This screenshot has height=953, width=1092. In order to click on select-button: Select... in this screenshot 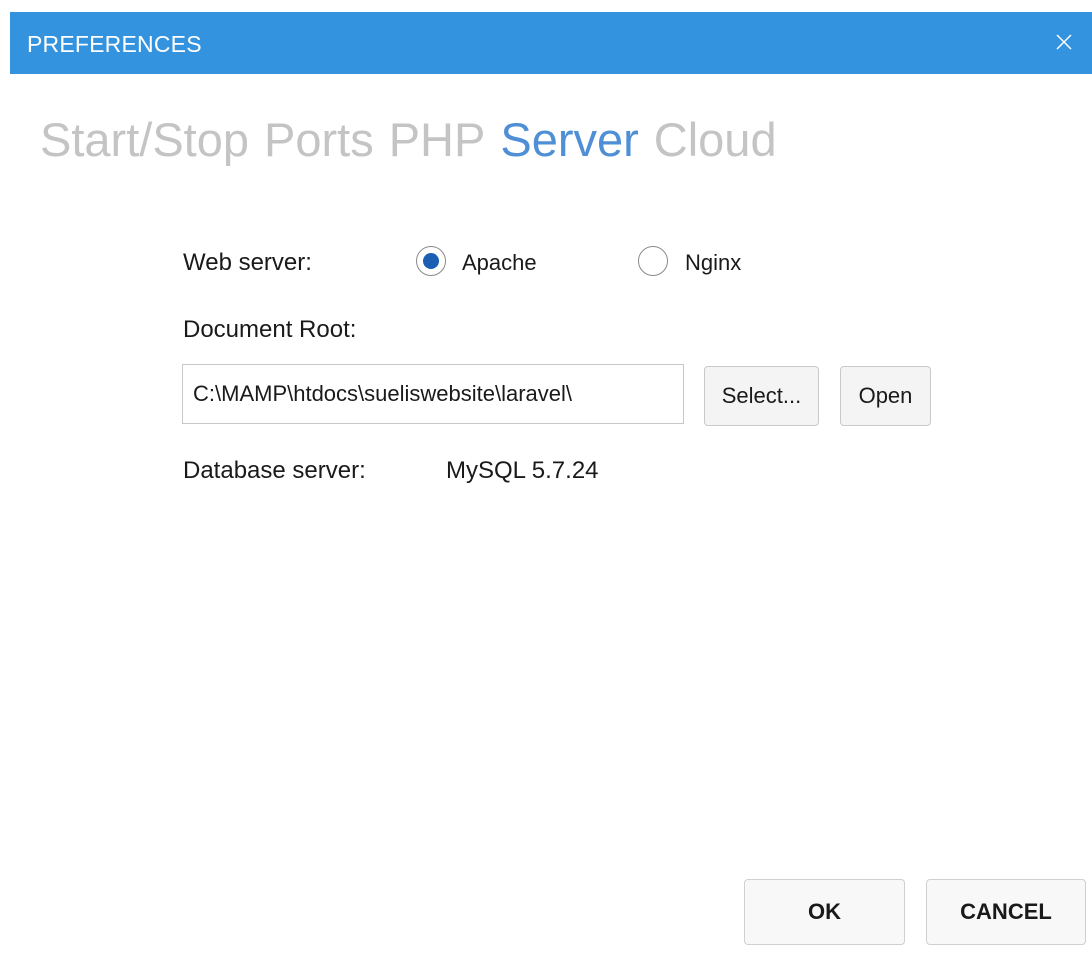, I will do `click(761, 396)`.